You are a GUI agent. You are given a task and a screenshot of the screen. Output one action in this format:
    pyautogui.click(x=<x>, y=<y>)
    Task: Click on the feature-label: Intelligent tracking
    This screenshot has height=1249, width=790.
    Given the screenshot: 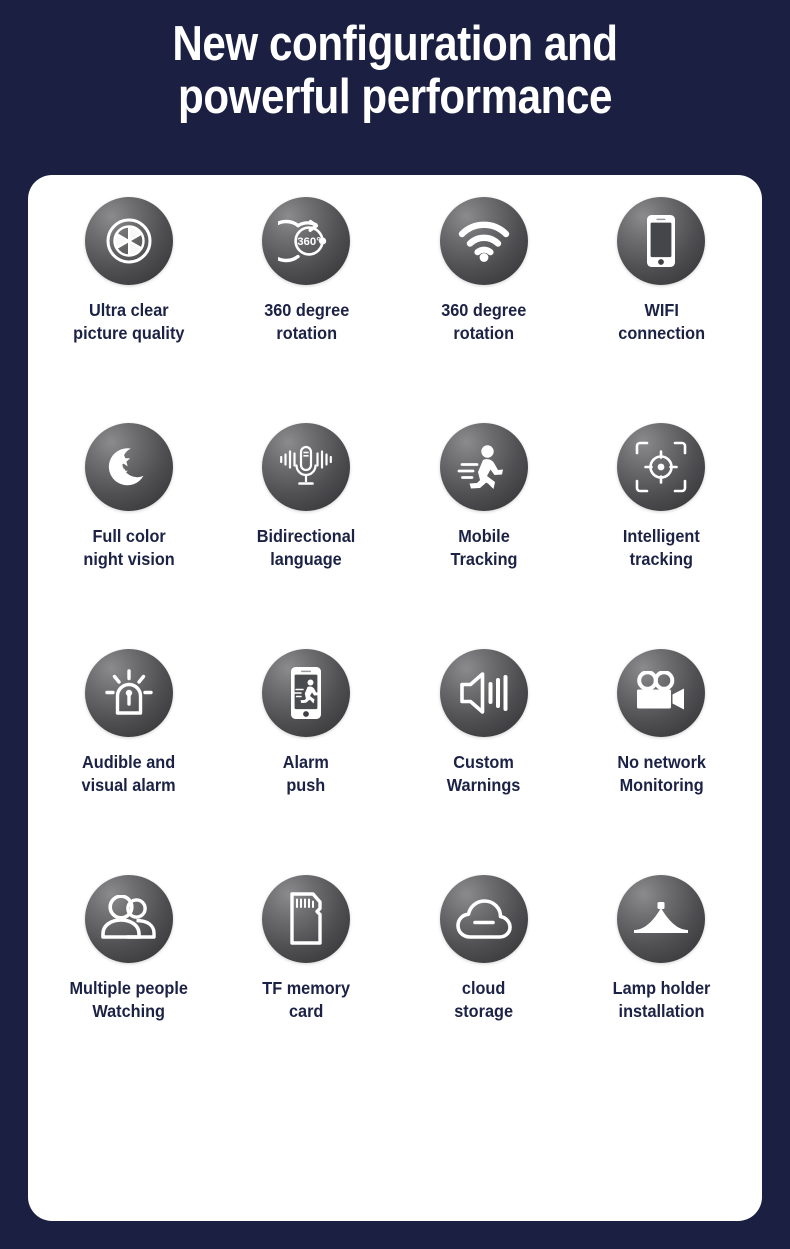 What is the action you would take?
    pyautogui.click(x=661, y=548)
    